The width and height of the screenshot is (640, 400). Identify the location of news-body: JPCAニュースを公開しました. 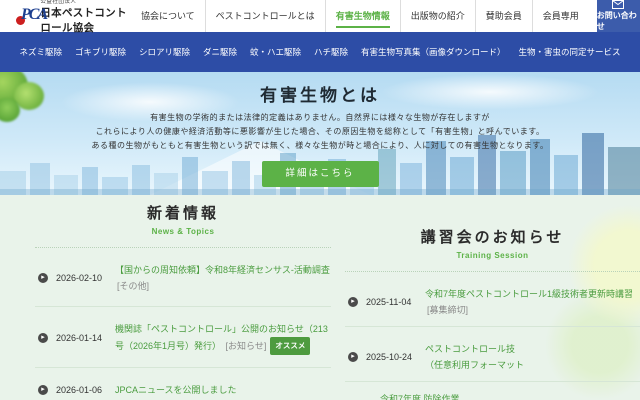
(223, 390).